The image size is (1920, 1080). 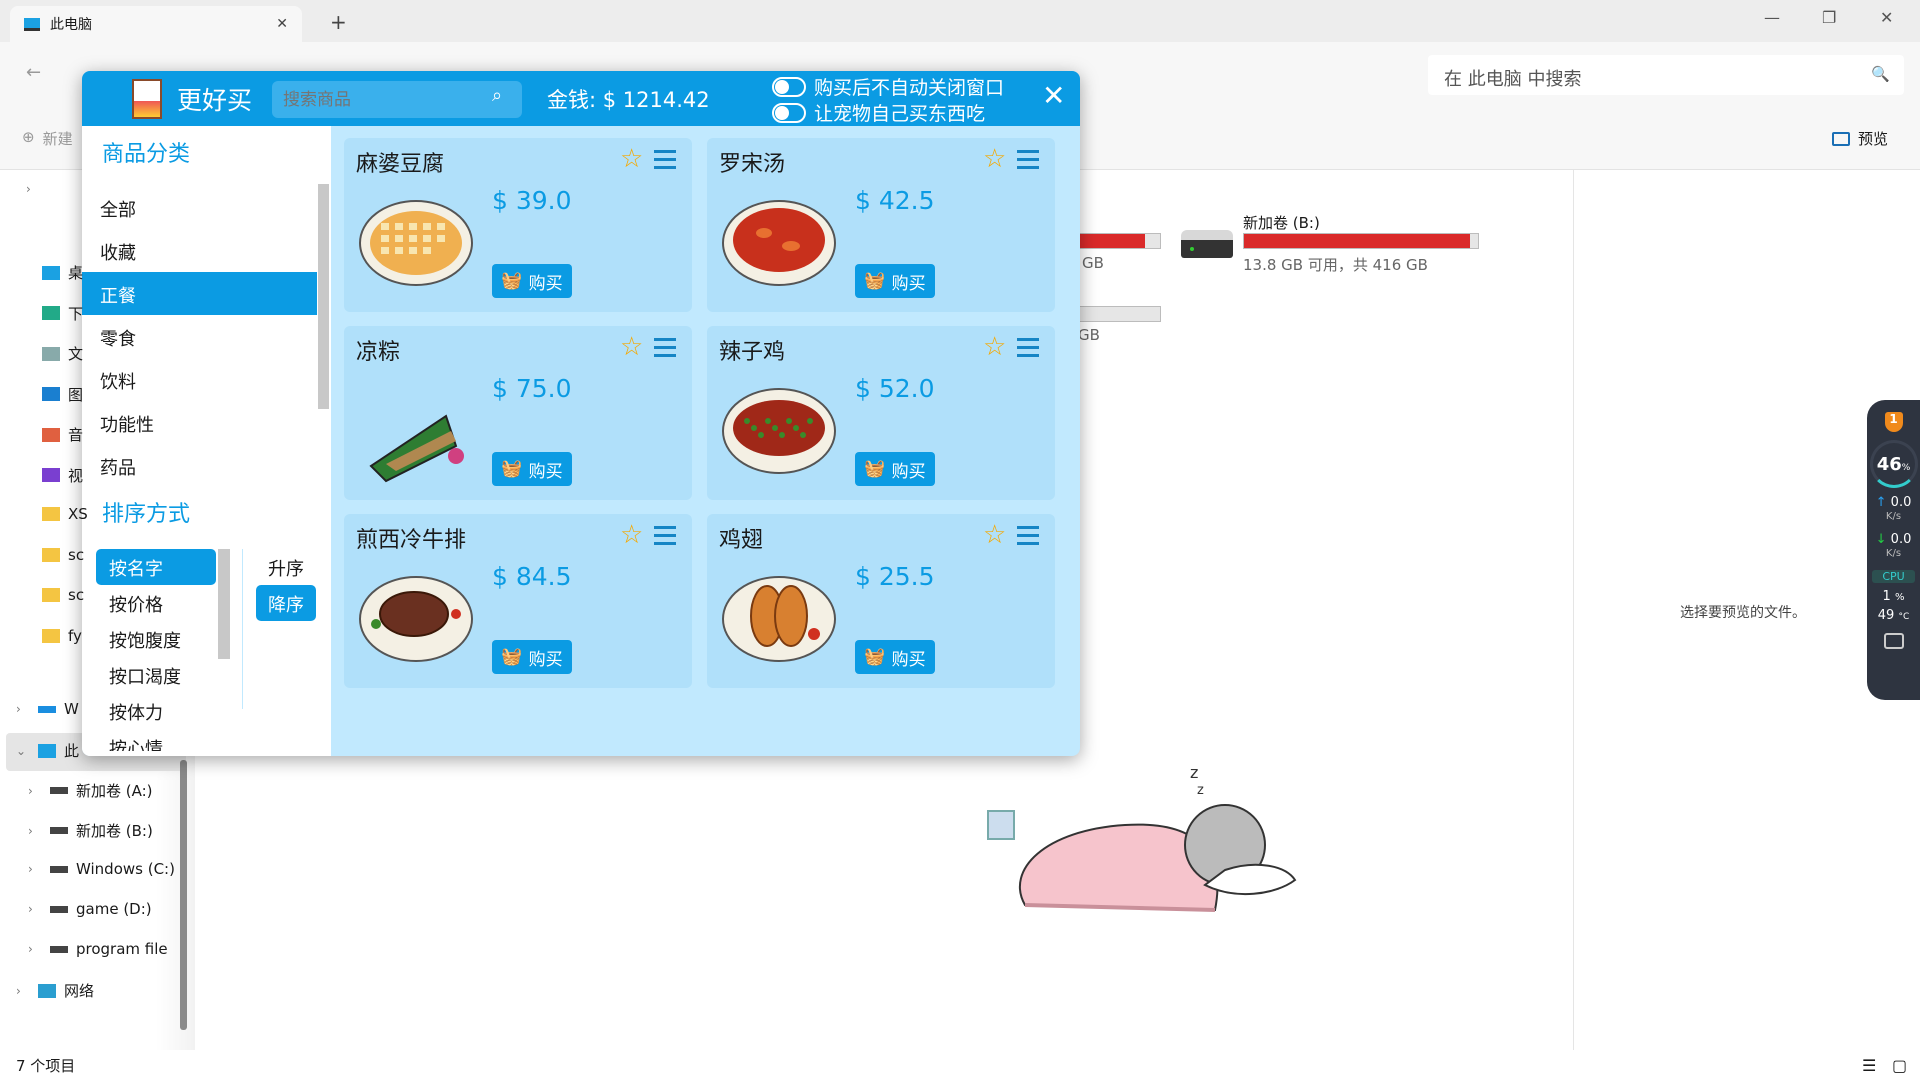 What do you see at coordinates (183, 895) in the screenshot?
I see `tree-scrollbar` at bounding box center [183, 895].